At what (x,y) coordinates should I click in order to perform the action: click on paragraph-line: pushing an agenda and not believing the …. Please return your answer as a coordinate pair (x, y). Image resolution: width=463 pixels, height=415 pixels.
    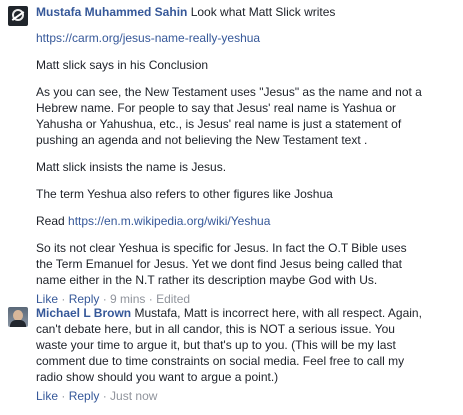
    Looking at the image, I should click on (202, 140).